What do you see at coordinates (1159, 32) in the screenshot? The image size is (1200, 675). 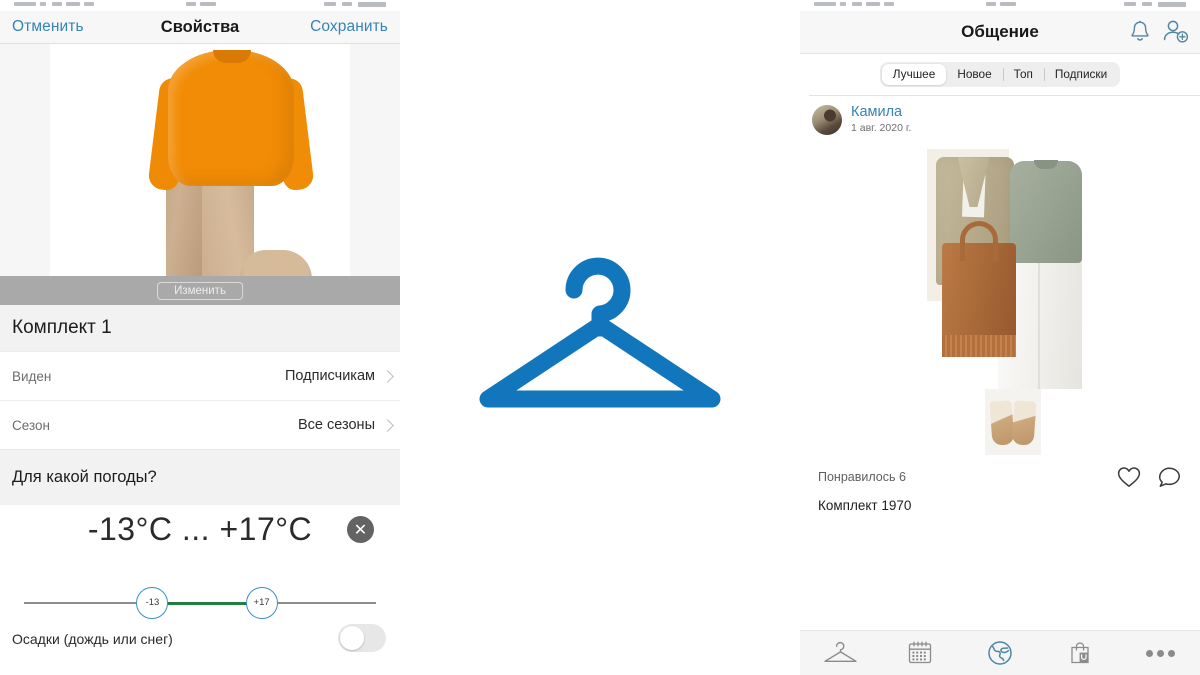 I see `navbar-icon-group` at bounding box center [1159, 32].